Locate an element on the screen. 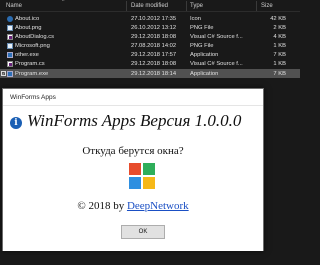 The width and height of the screenshot is (320, 265). file-size: 2 KB is located at coordinates (279, 27).